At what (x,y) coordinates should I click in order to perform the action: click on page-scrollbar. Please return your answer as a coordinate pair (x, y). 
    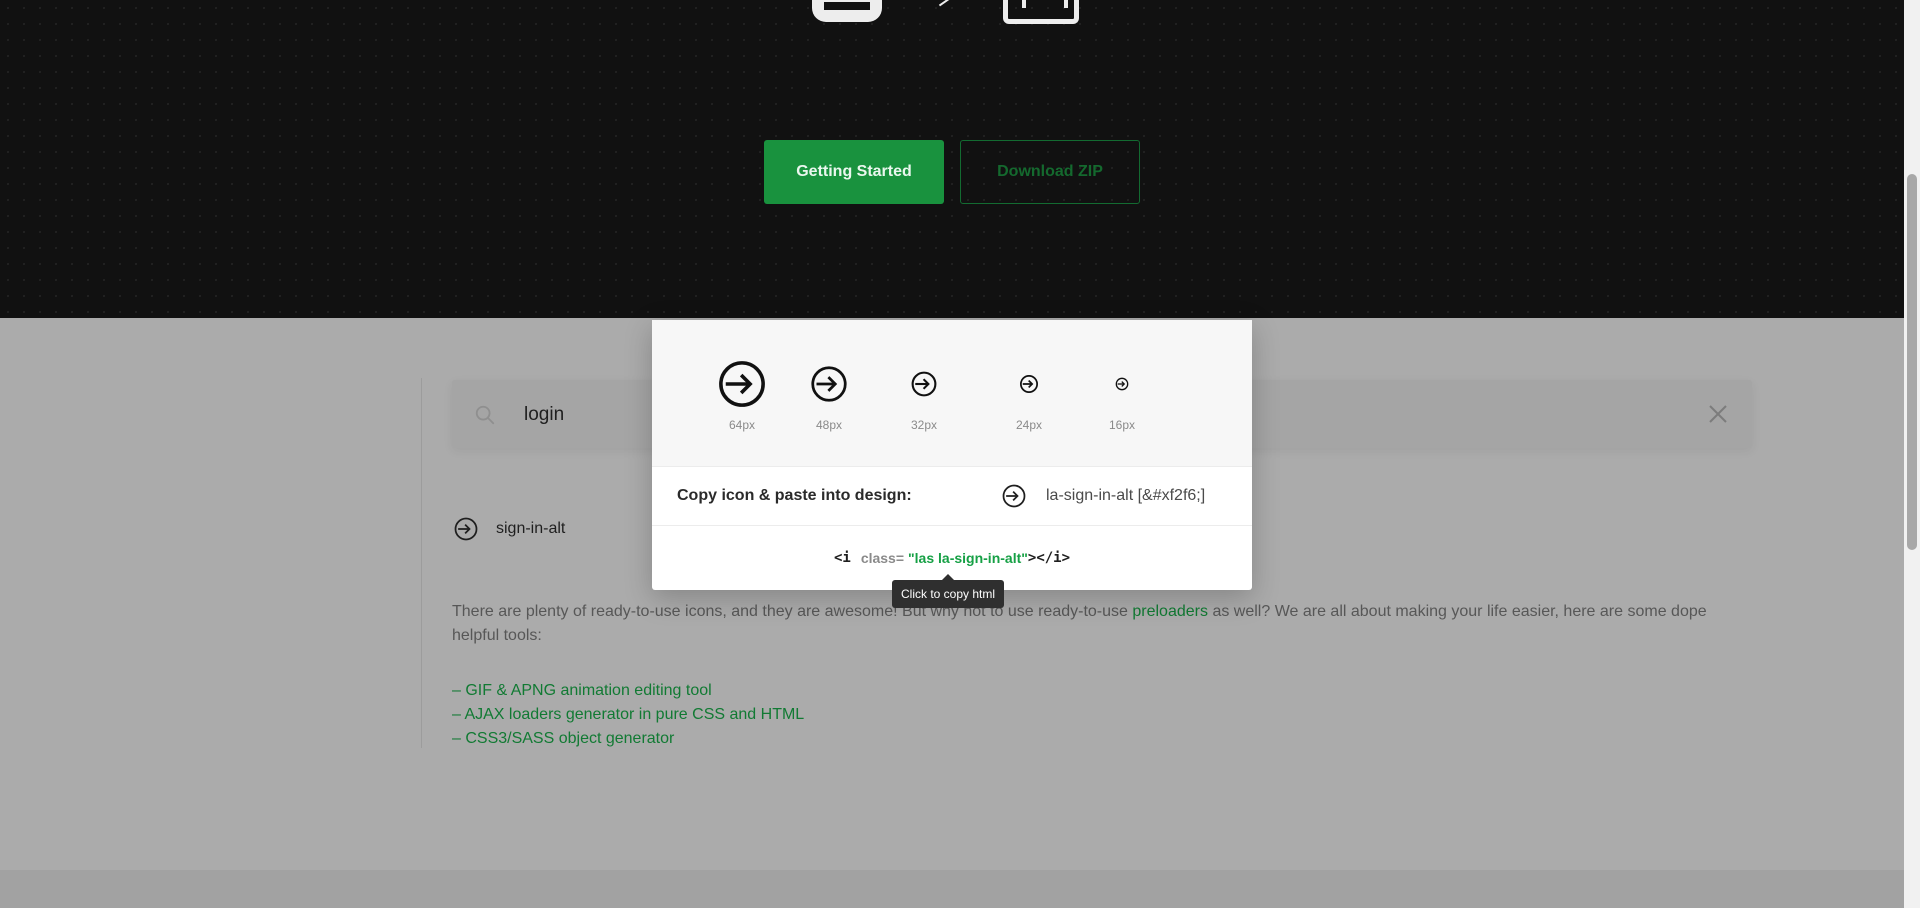
    Looking at the image, I should click on (1912, 454).